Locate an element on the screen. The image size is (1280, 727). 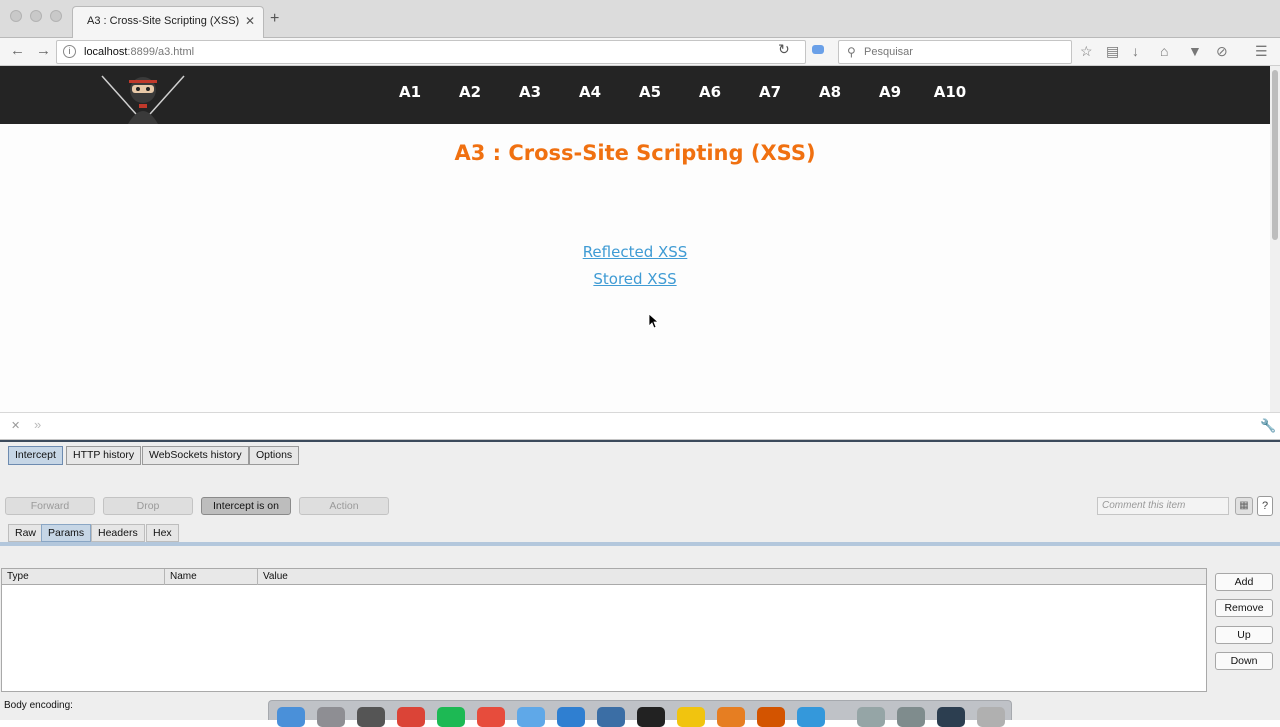
column-header-type: Type is located at coordinates (83, 577).